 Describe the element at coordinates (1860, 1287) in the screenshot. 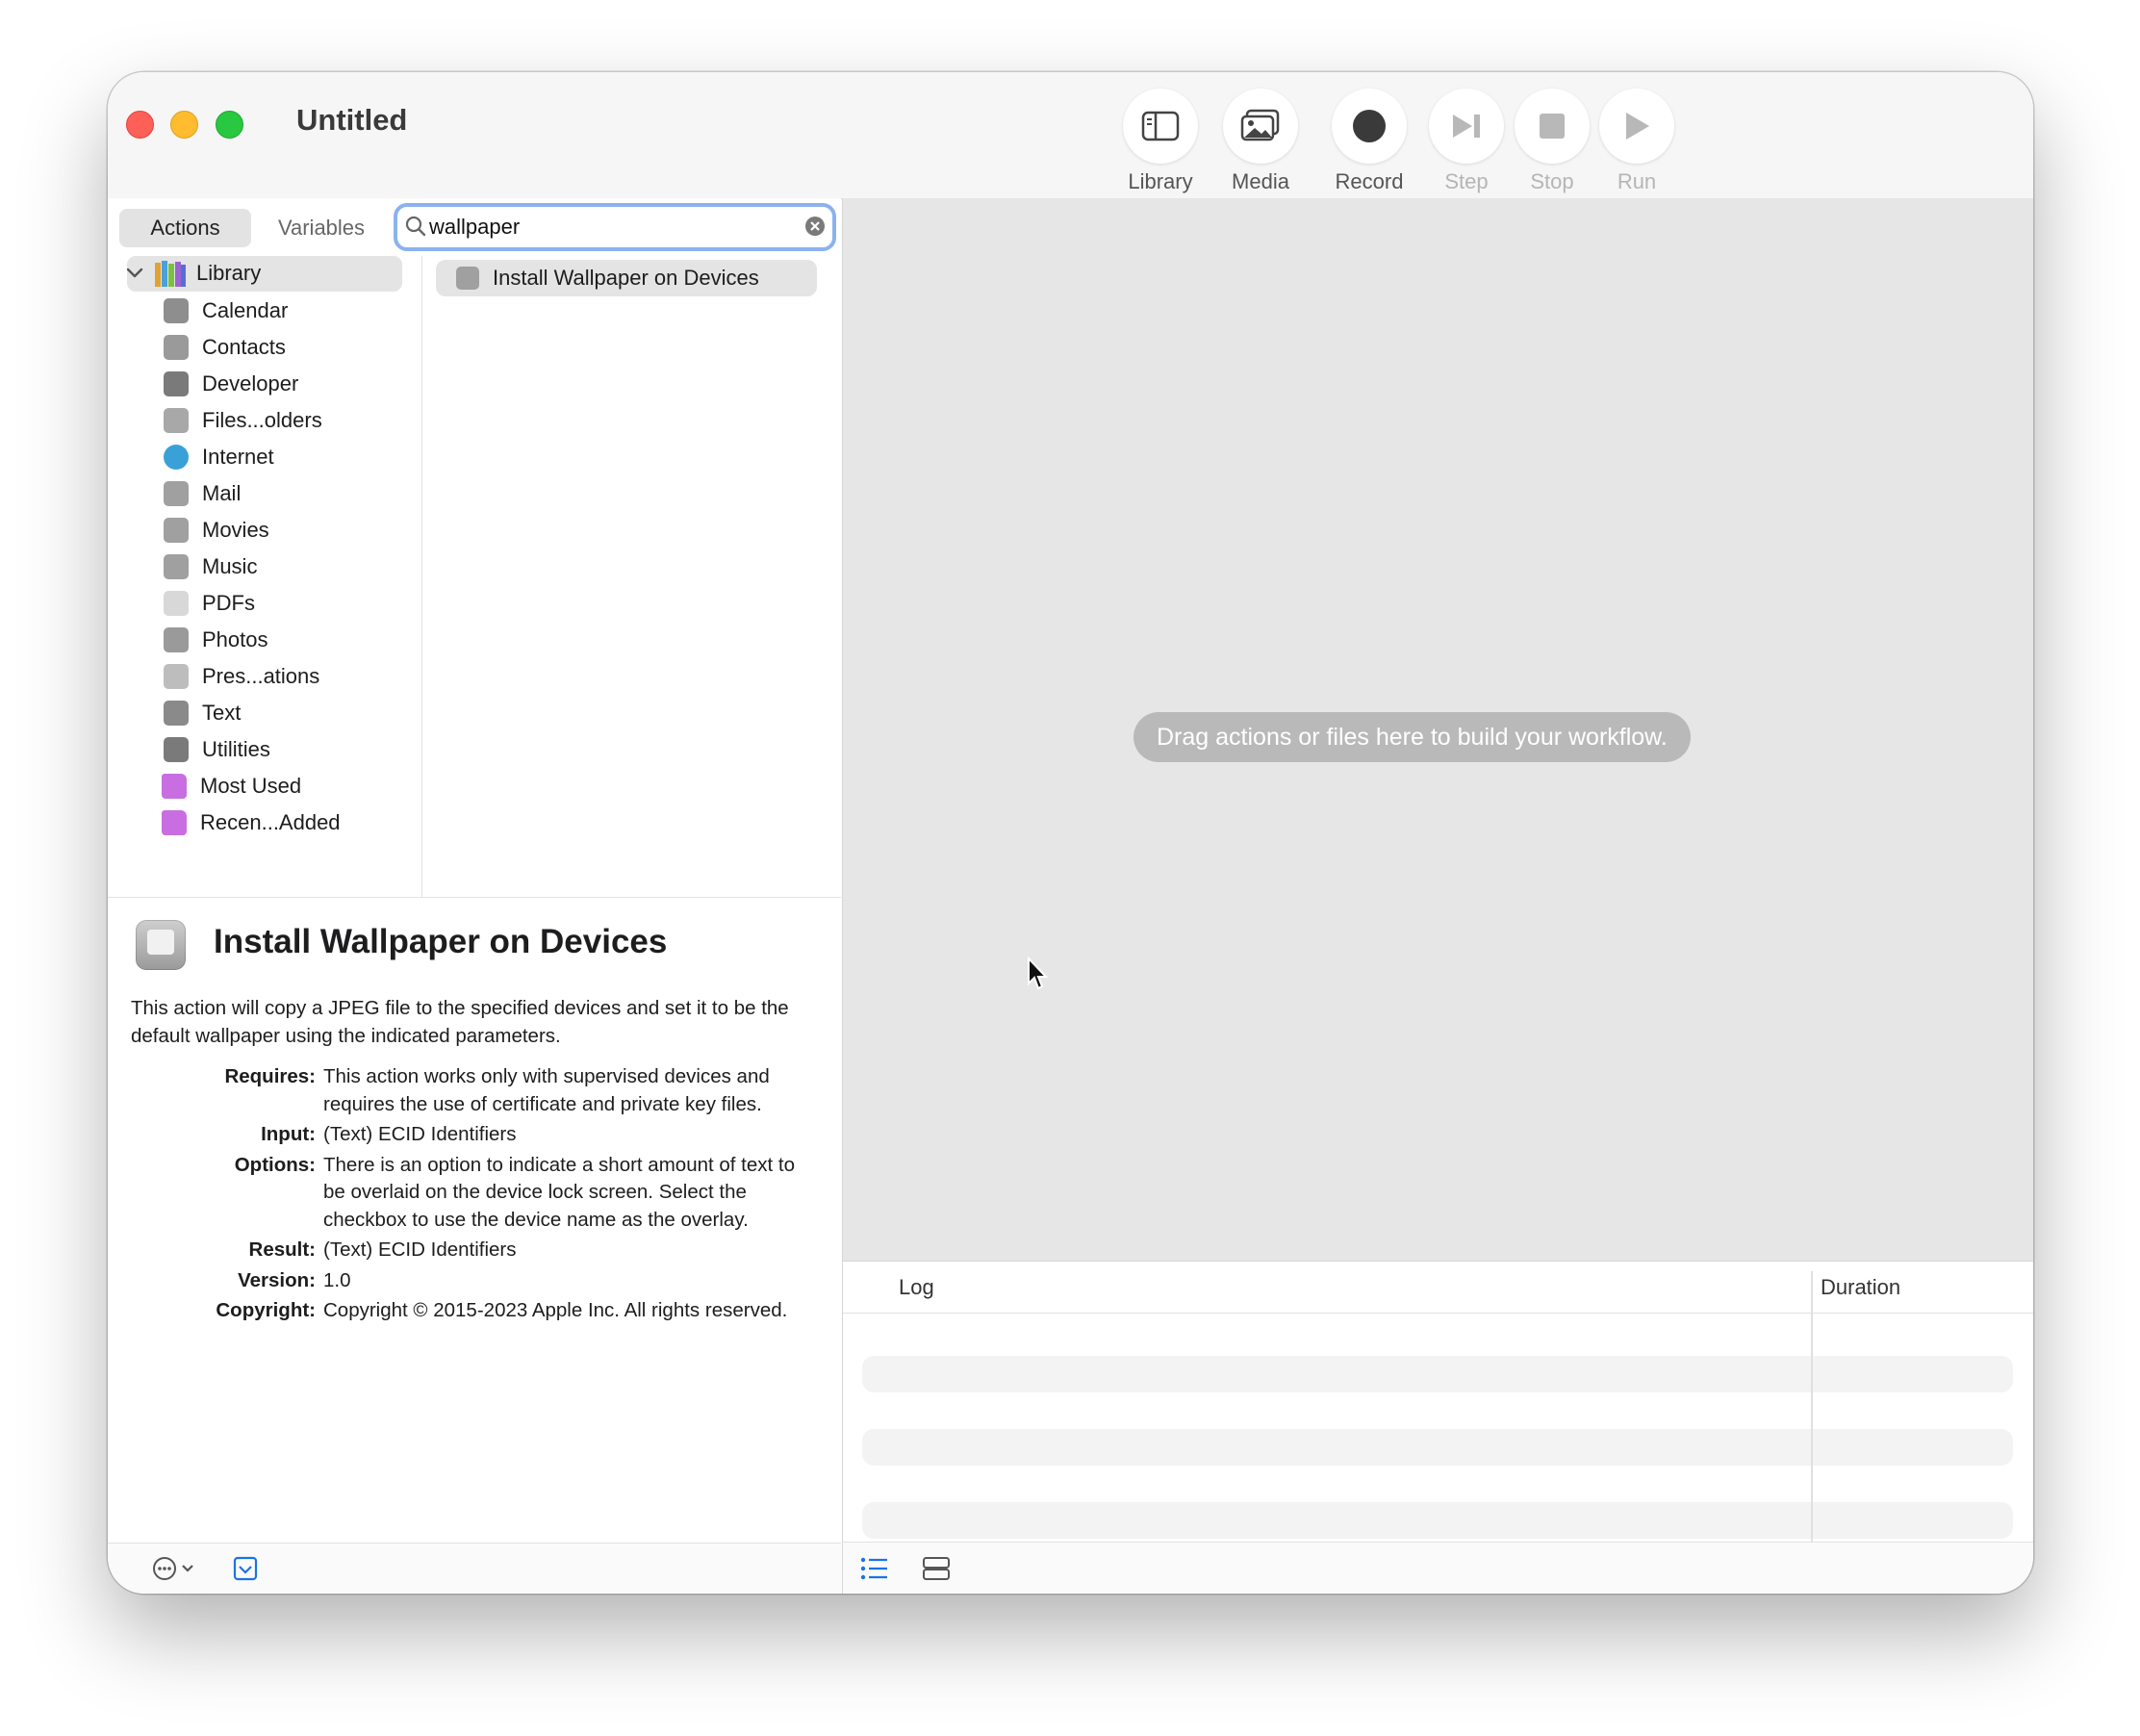

I see `duration-column-header: Duration` at that location.